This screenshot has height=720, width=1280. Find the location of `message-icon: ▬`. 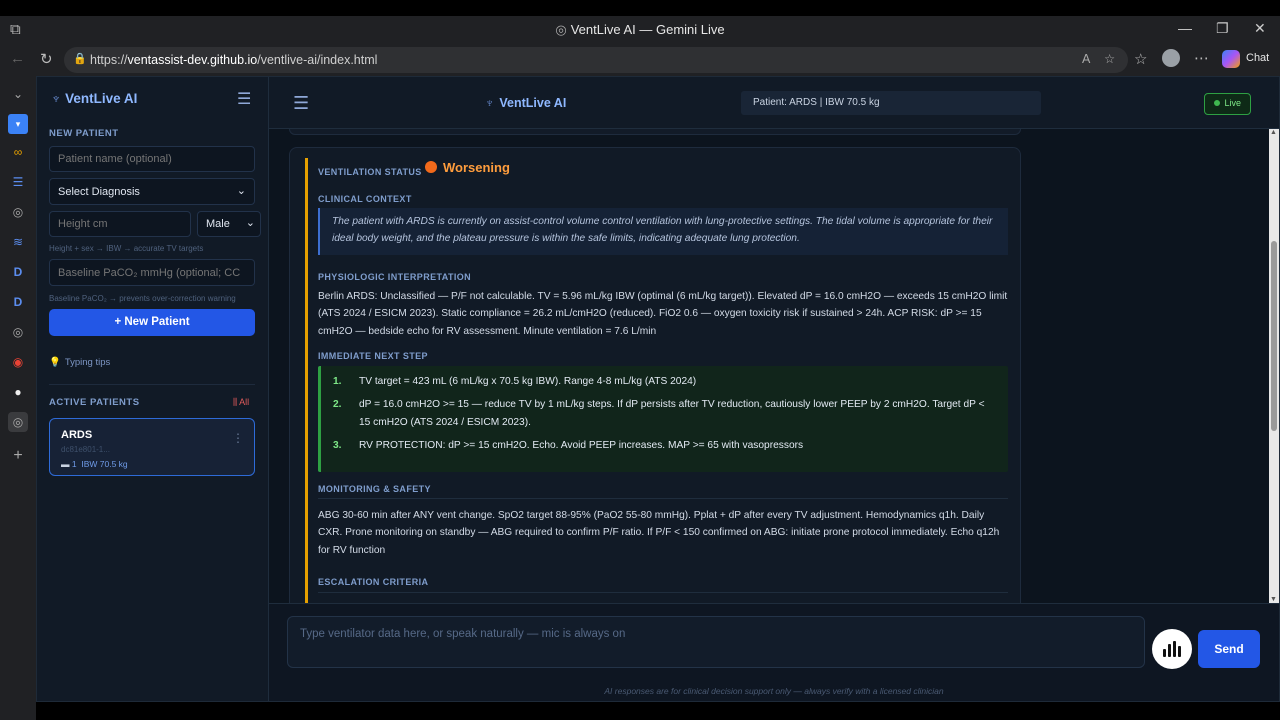

message-icon: ▬ is located at coordinates (65, 464).